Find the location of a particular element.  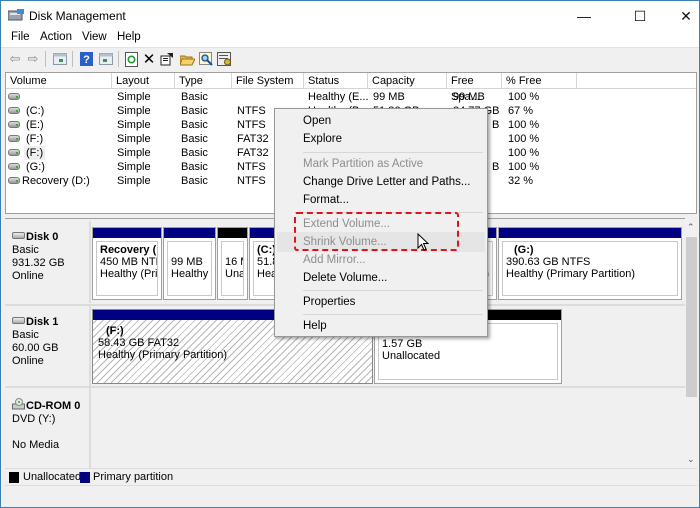

legend-unallocated-label: Unallocated is located at coordinates (52, 477).